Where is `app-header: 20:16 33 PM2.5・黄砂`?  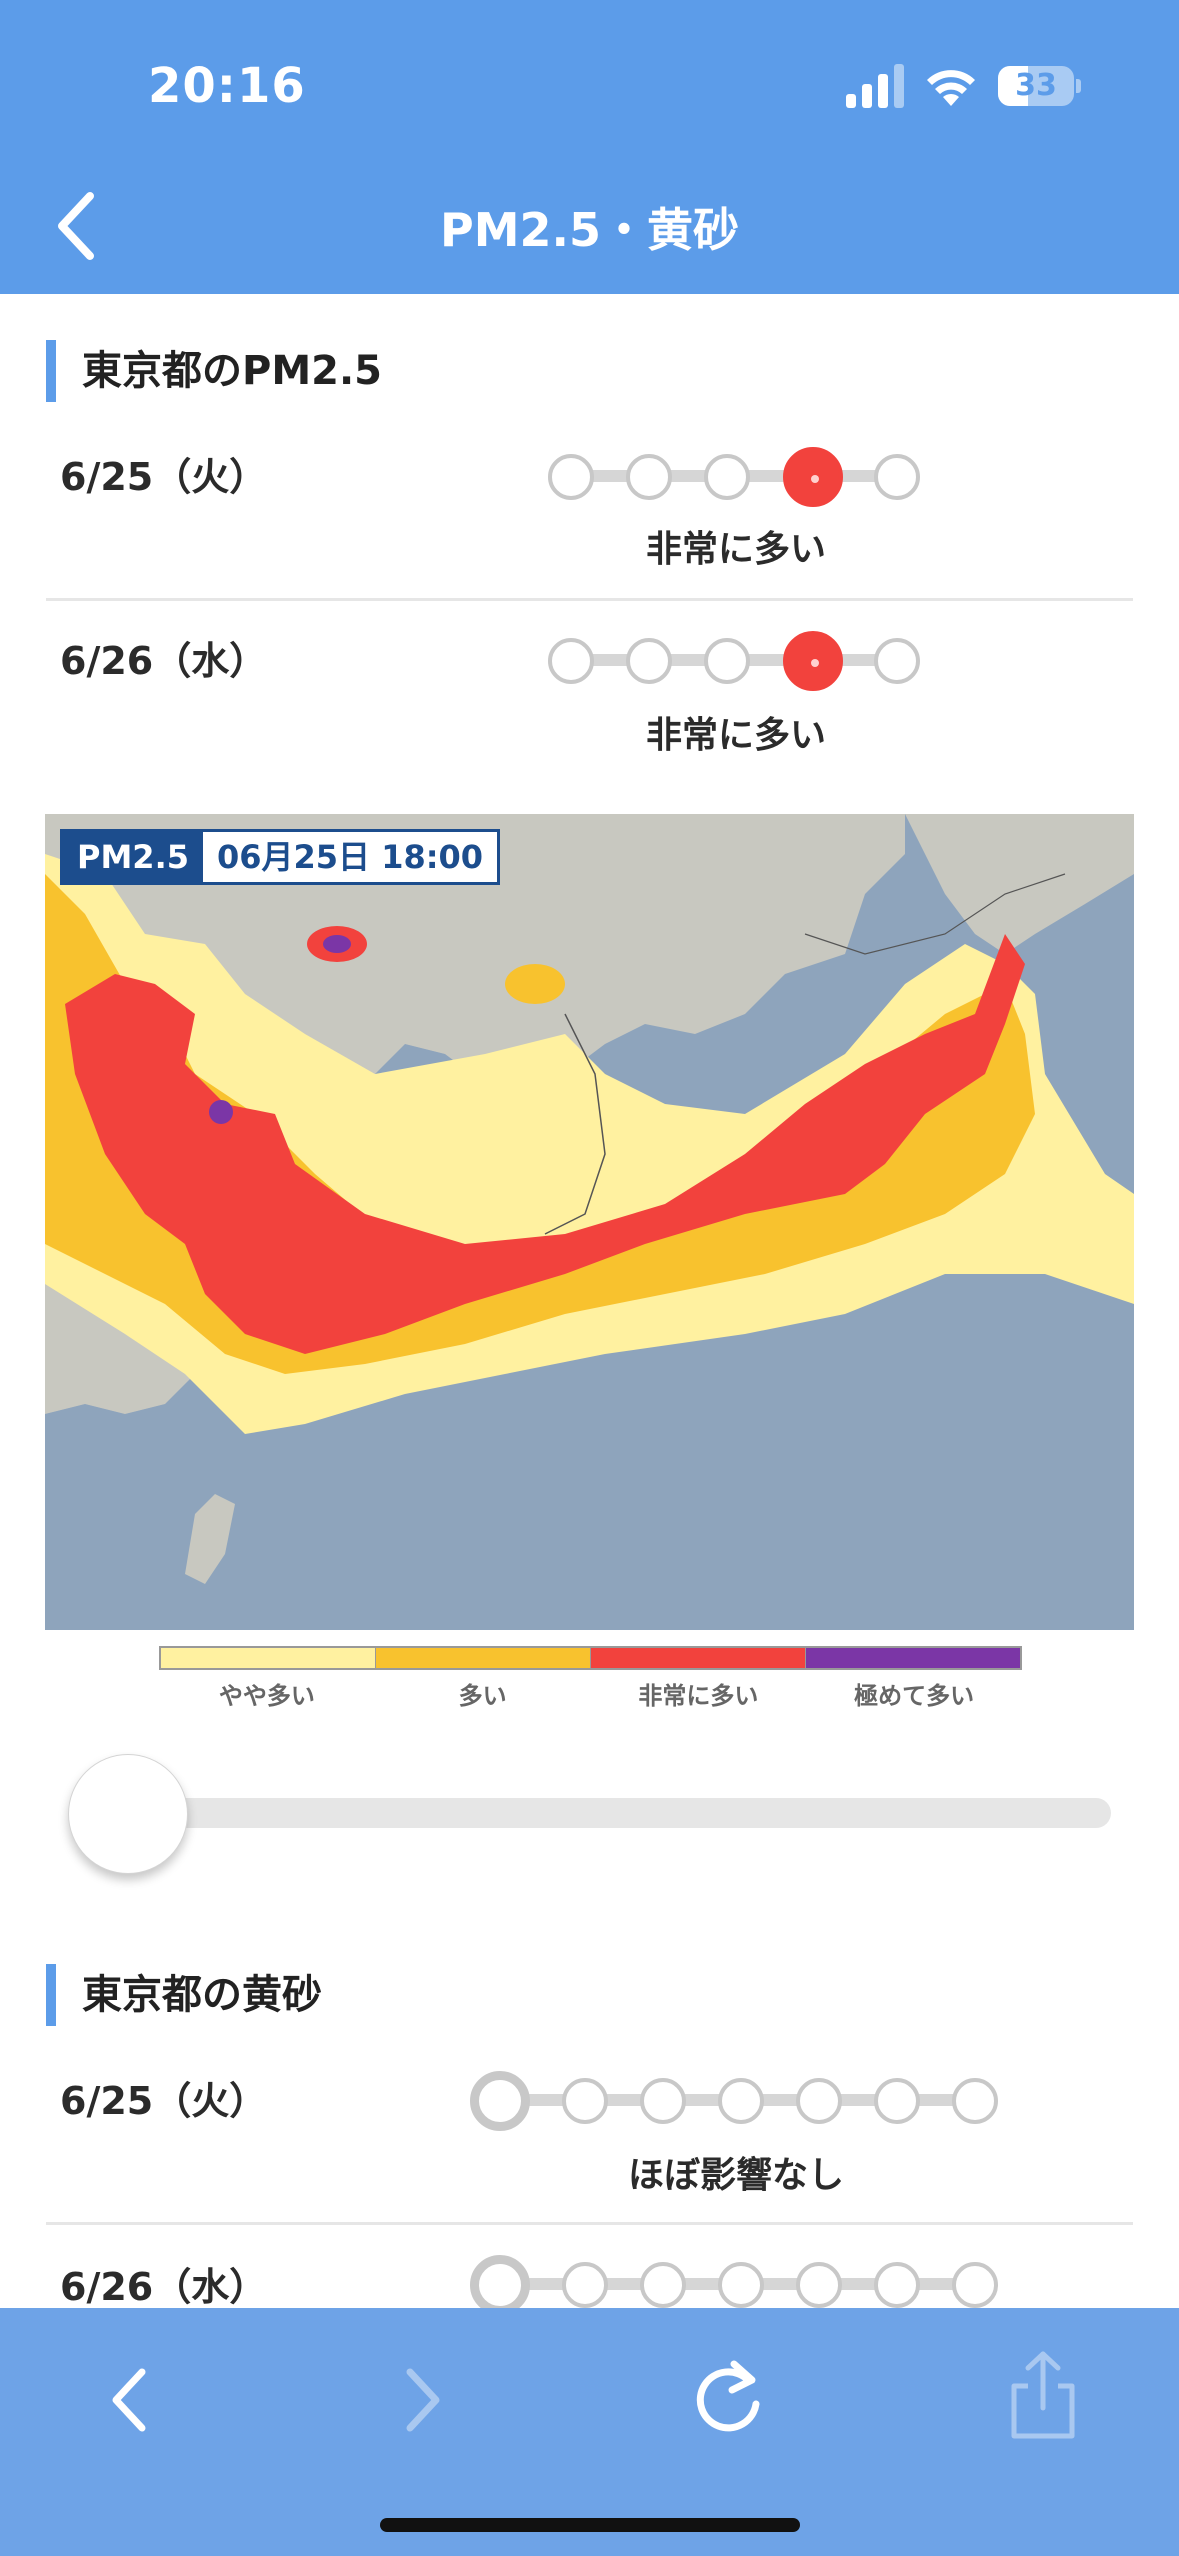 app-header: 20:16 33 PM2.5・黄砂 is located at coordinates (589, 147).